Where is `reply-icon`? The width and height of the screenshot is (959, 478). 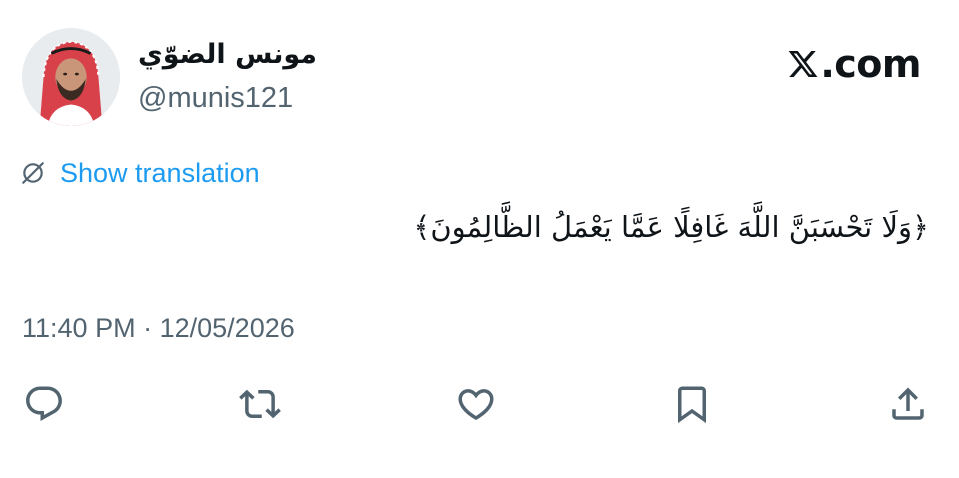 reply-icon is located at coordinates (44, 403).